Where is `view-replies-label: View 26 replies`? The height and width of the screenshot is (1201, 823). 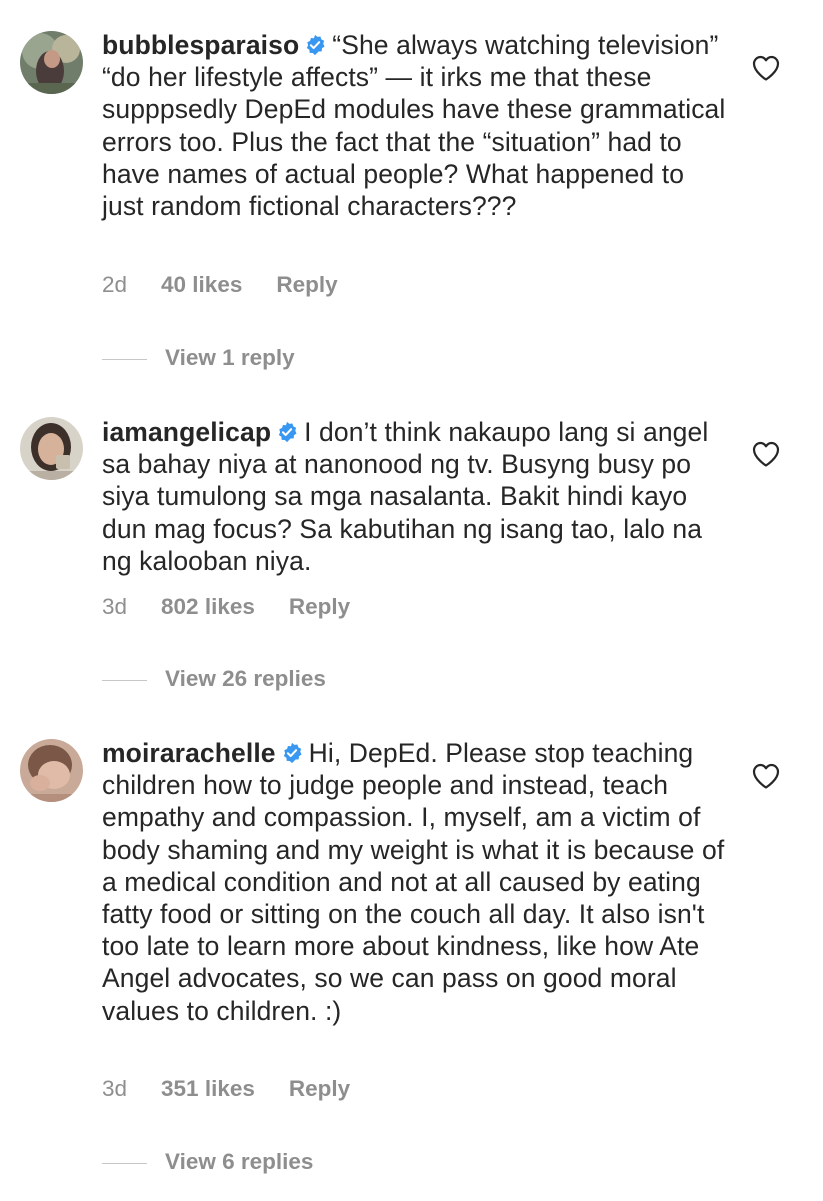 view-replies-label: View 26 replies is located at coordinates (245, 678).